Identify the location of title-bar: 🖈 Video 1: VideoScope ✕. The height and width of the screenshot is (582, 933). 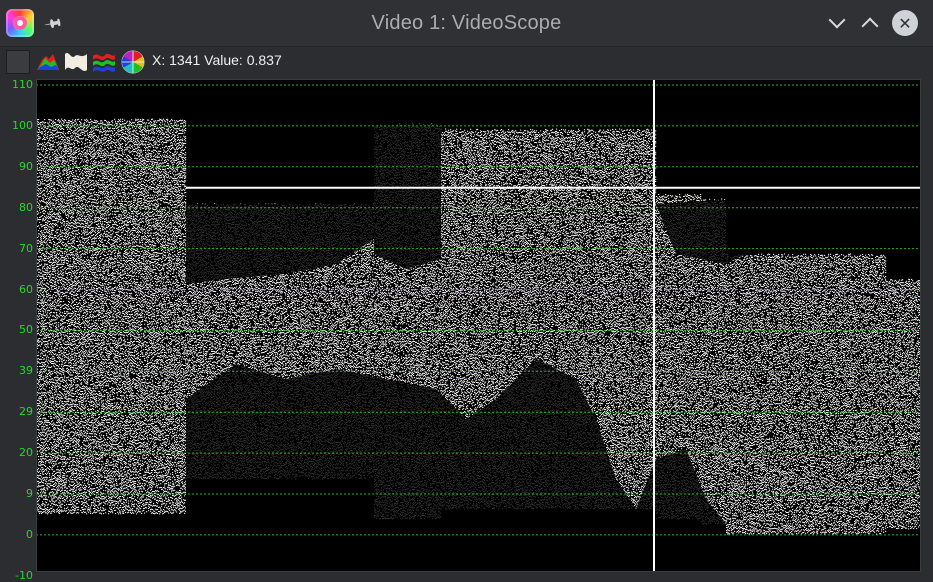
(466, 23).